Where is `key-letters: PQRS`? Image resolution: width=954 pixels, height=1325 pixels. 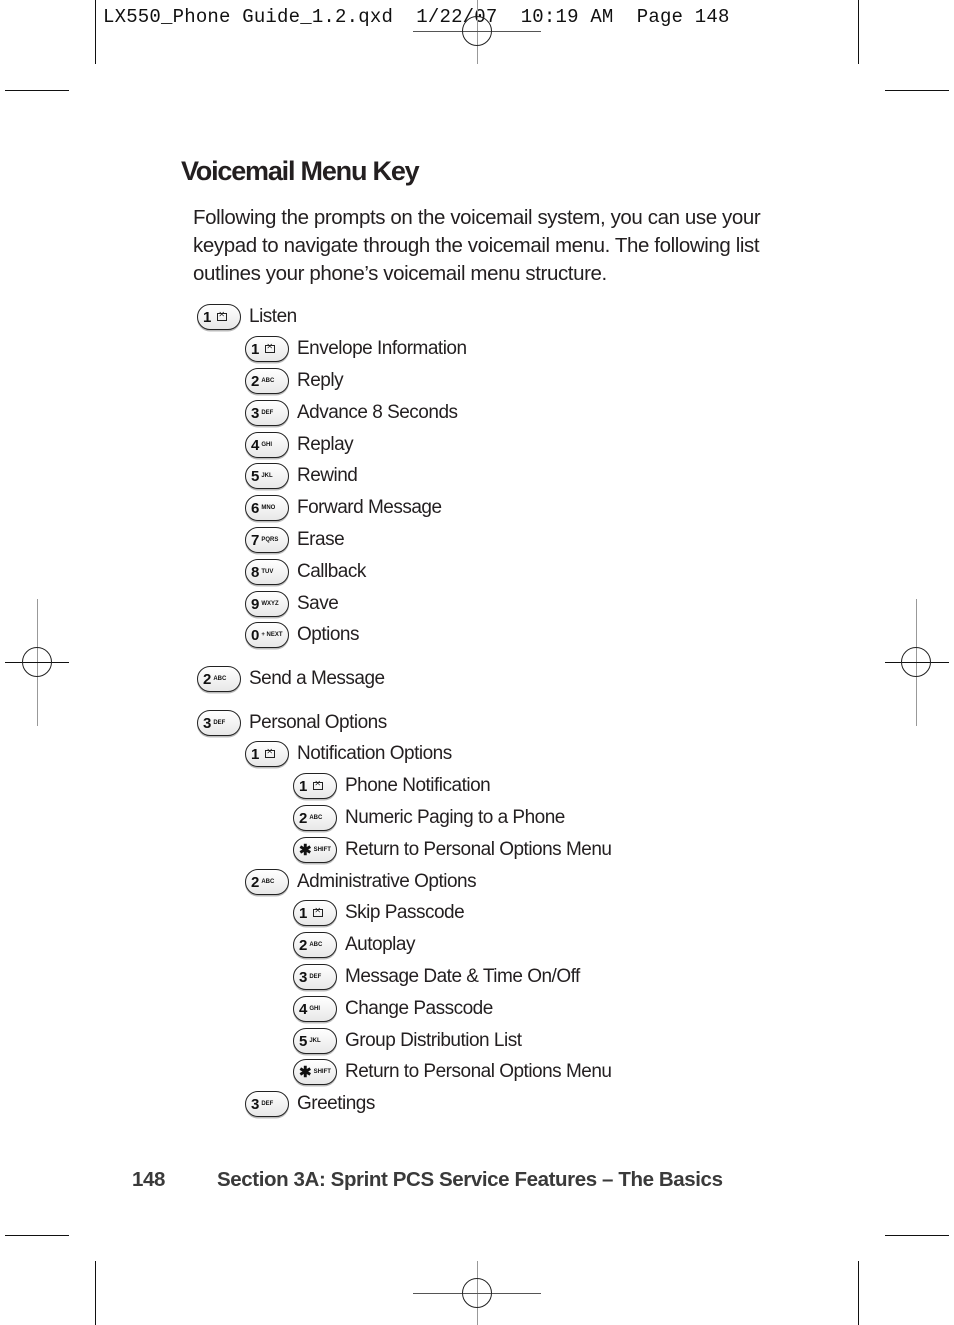
key-letters: PQRS is located at coordinates (270, 540).